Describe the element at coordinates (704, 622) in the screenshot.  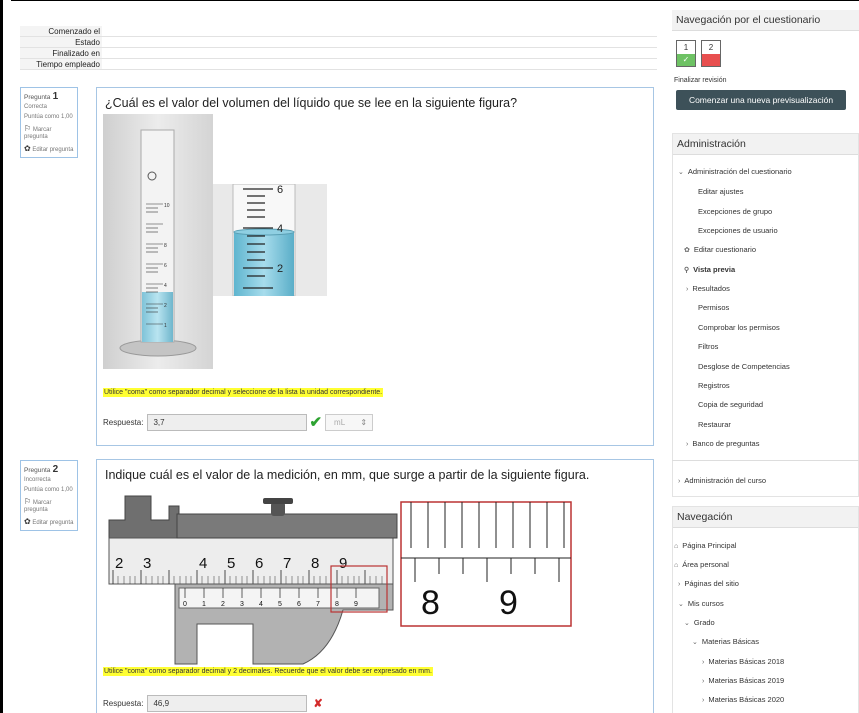
I see `nav-item-label: Grado` at that location.